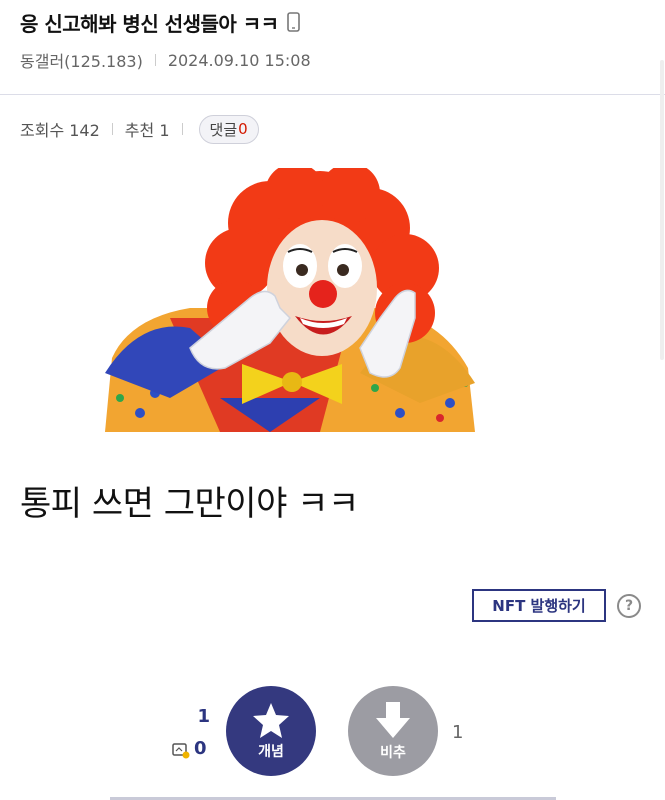 This screenshot has height=800, width=665. I want to click on fixed-user-icon, so click(181, 751).